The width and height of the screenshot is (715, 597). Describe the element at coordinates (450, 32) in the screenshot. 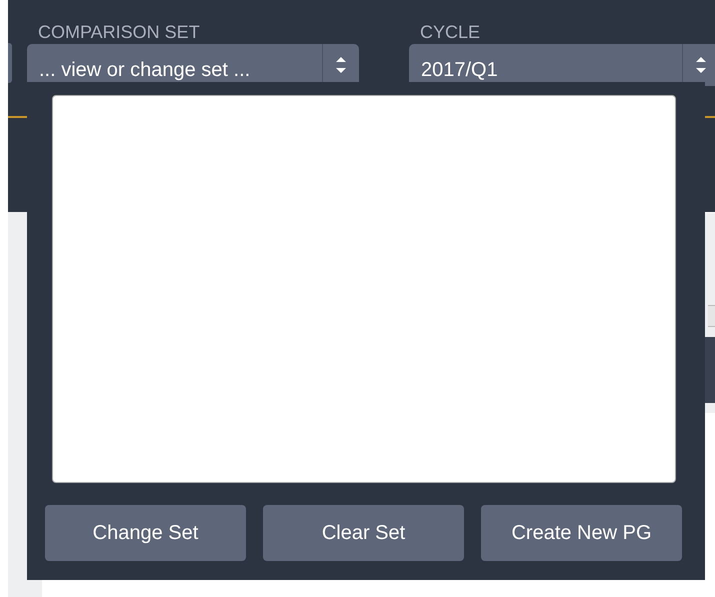

I see `field-label: CYCLE` at that location.